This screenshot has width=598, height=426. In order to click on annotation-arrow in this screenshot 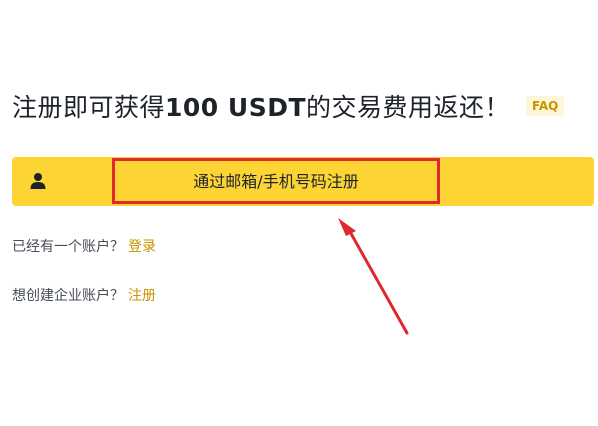, I will do `click(373, 276)`.